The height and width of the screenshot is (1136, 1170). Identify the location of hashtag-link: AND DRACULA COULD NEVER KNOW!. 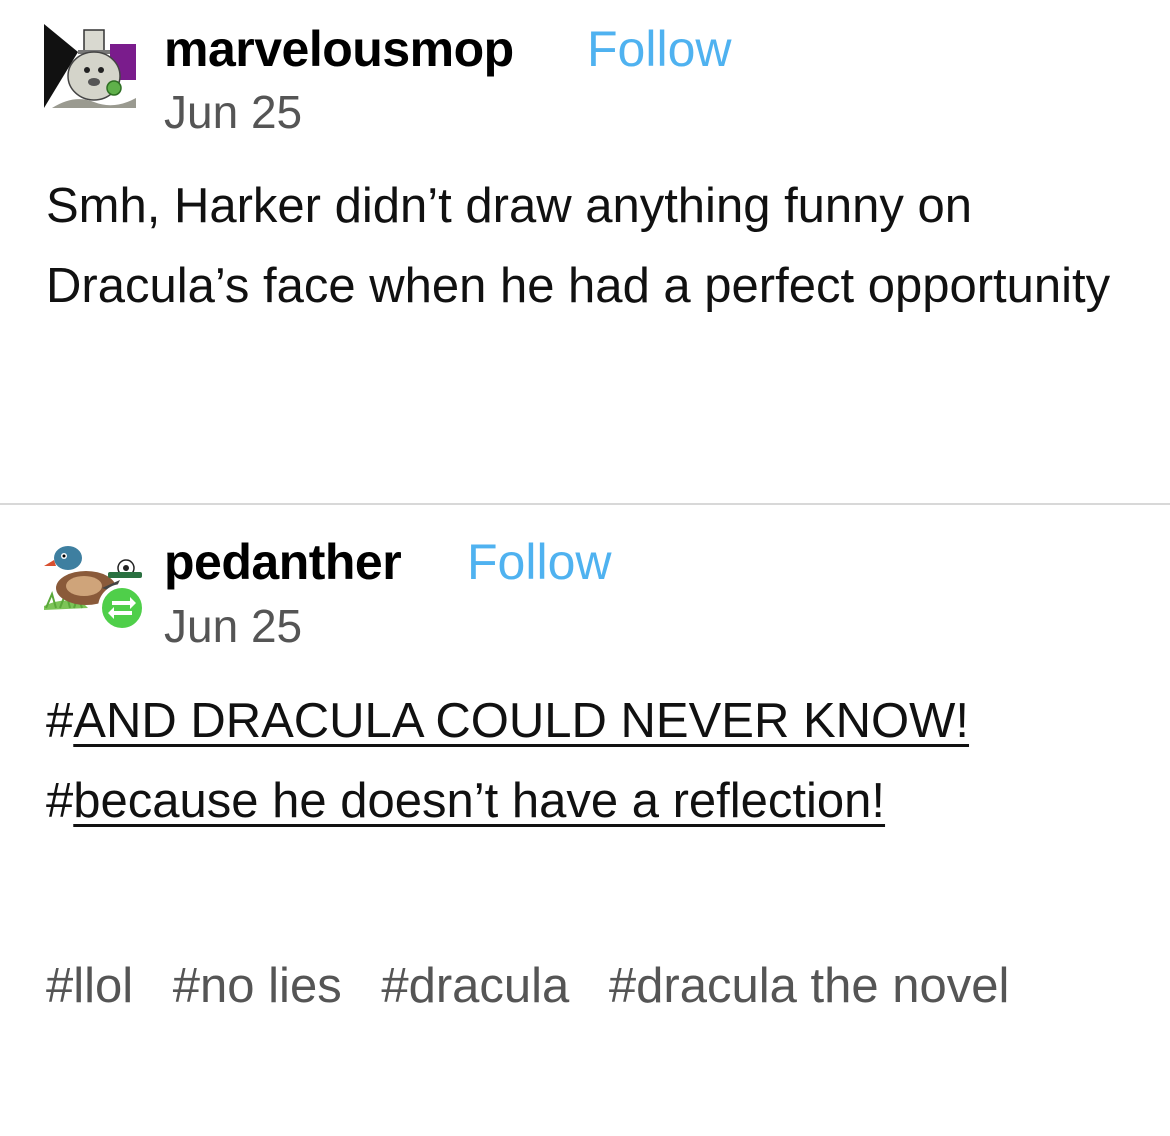
(521, 721).